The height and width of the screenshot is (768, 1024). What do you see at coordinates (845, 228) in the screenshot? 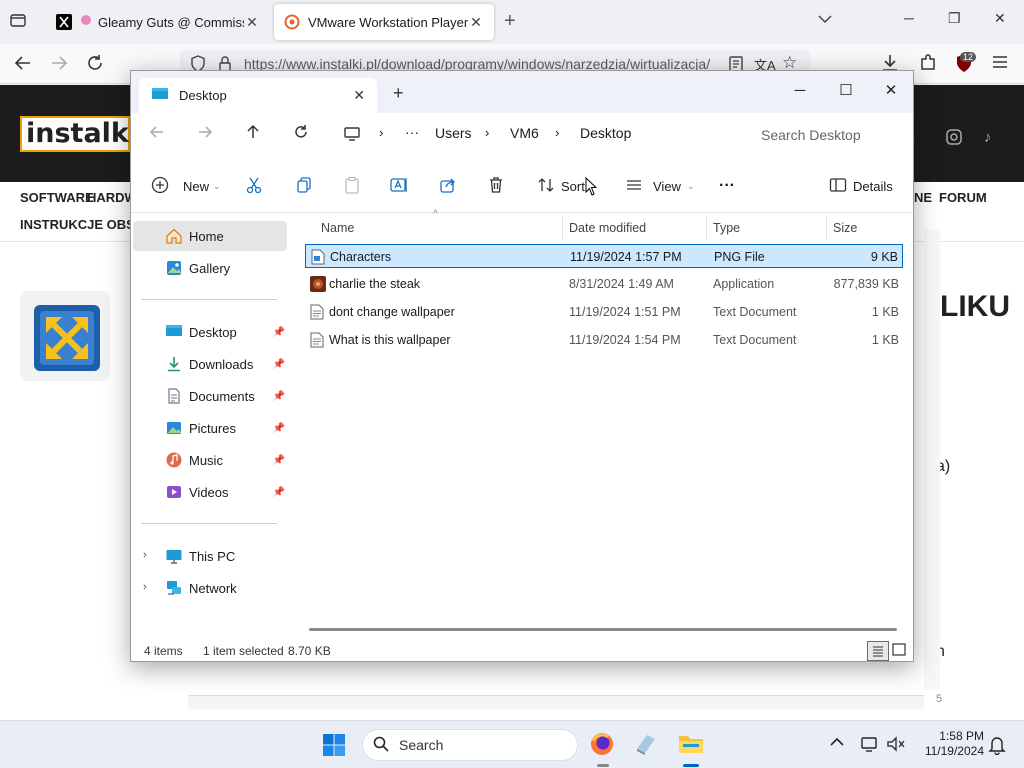
I see `column-header-size: Size` at bounding box center [845, 228].